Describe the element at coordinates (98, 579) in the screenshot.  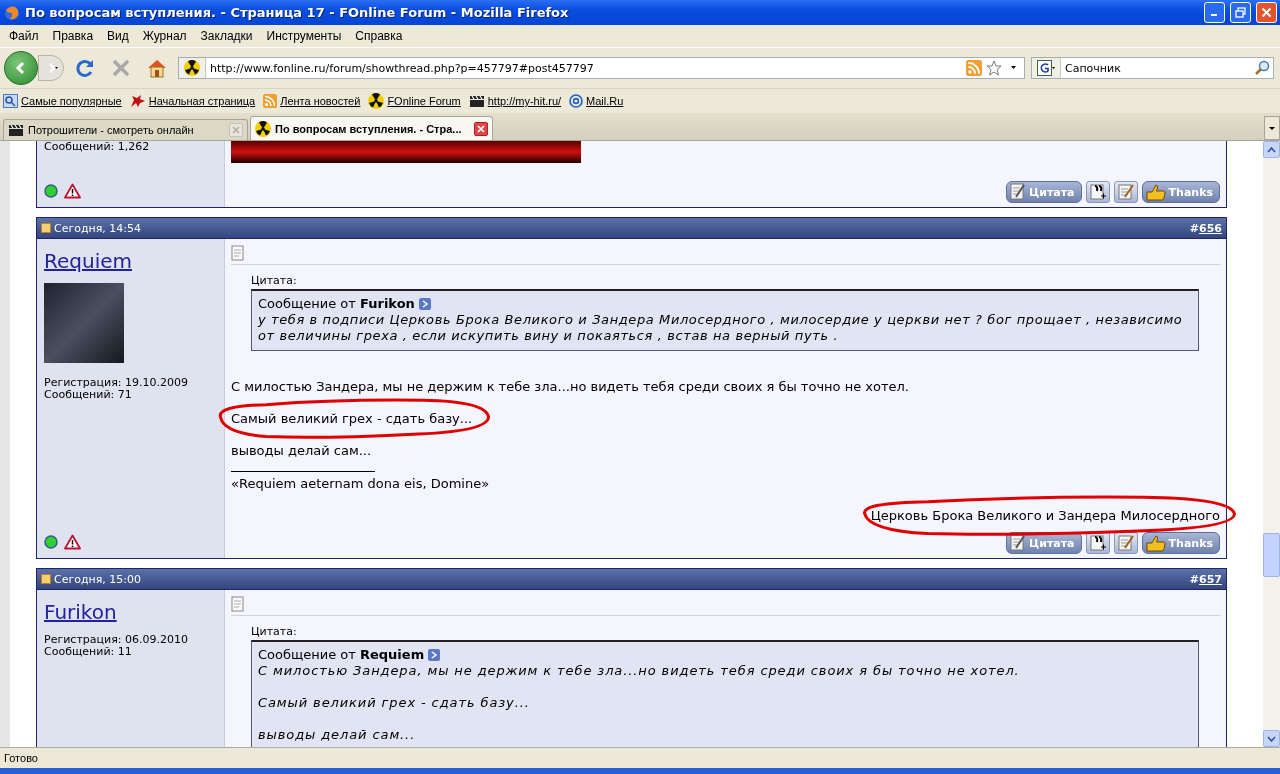
I see `post-date: Сегодня, 15:00` at that location.